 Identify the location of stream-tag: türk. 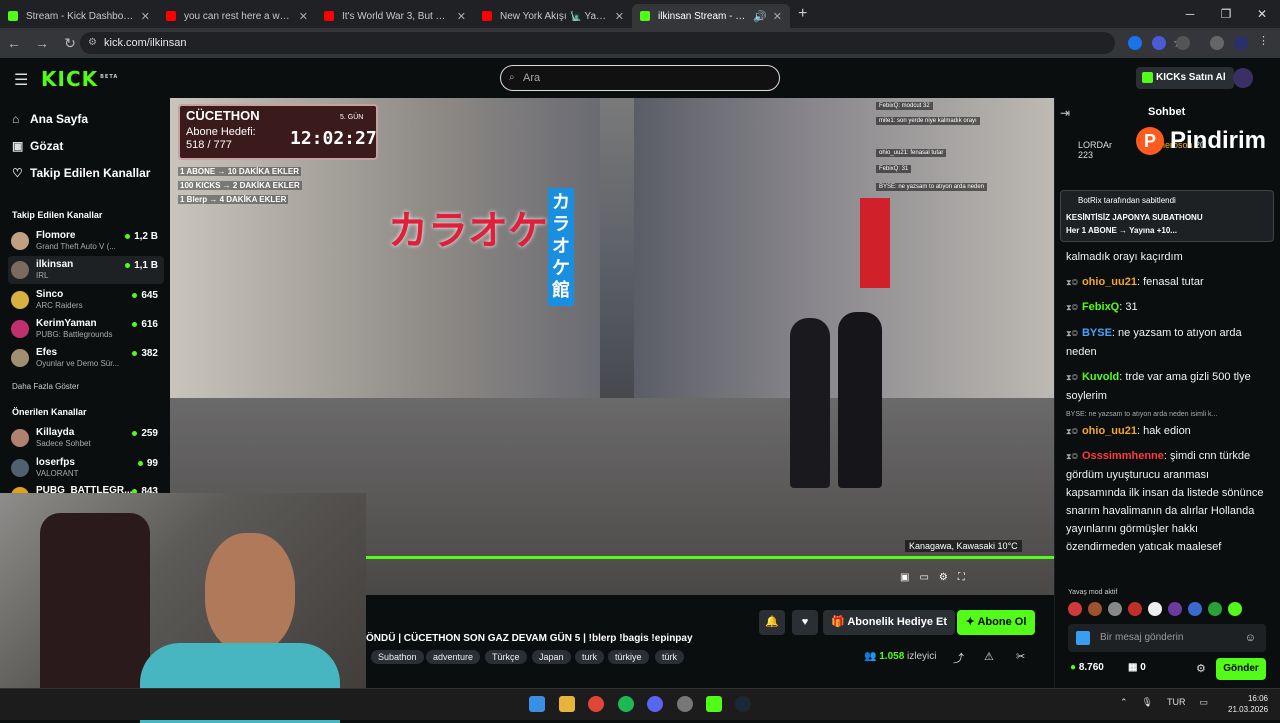
(670, 657).